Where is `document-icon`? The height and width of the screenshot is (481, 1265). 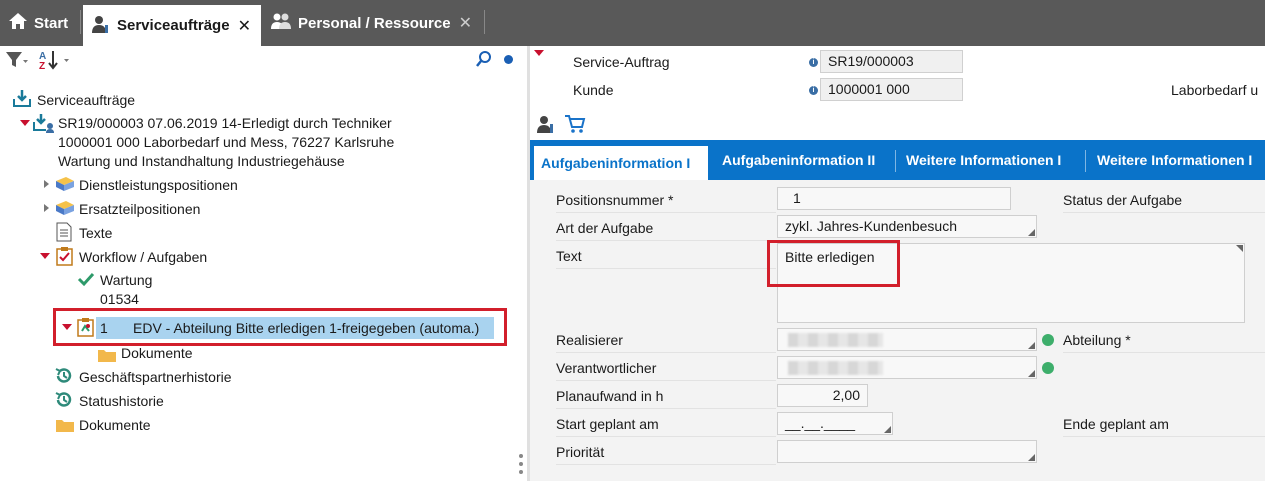
document-icon is located at coordinates (65, 232).